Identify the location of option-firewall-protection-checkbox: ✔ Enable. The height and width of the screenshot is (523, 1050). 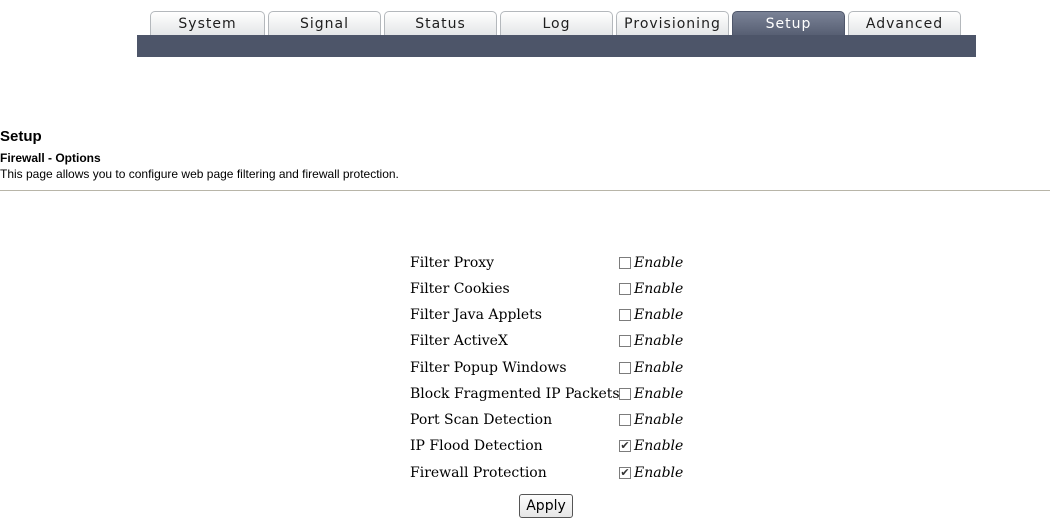
(651, 473).